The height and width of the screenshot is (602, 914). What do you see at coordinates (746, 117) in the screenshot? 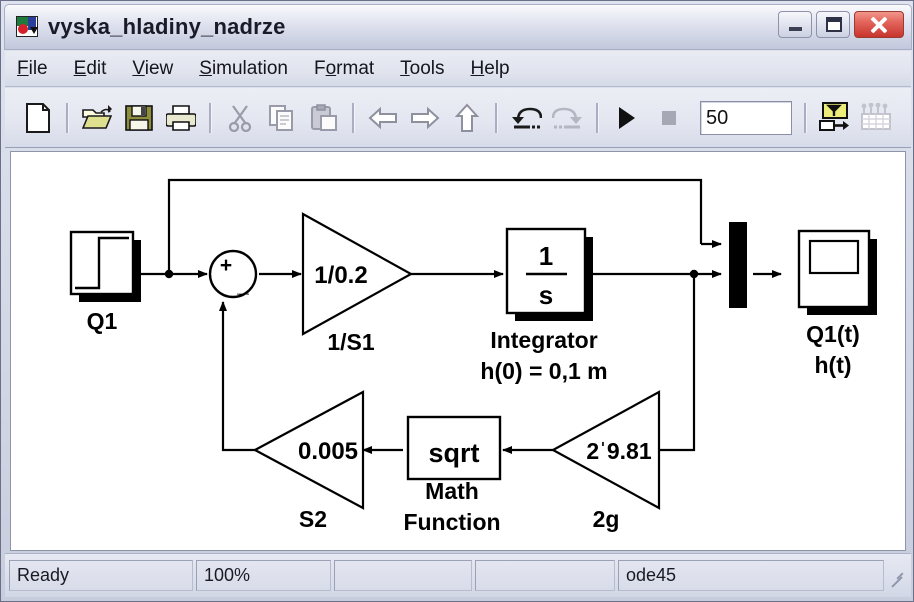
I see `simulation-stop-time-input: 50` at bounding box center [746, 117].